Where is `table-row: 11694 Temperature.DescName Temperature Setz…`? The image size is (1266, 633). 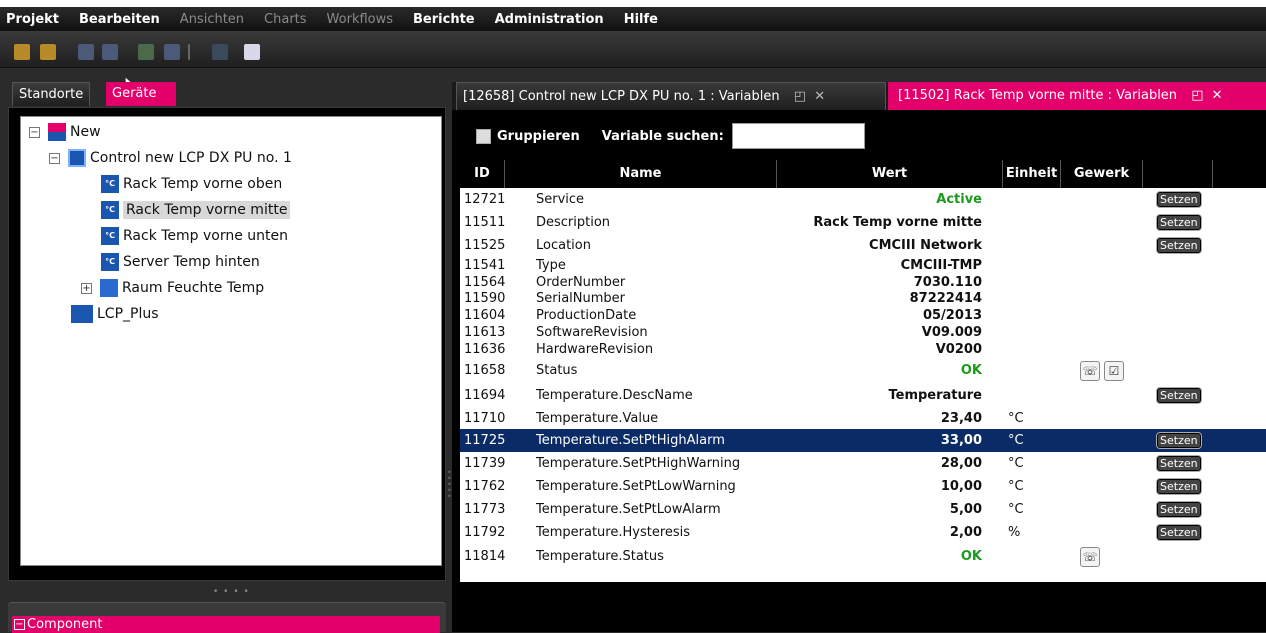 table-row: 11694 Temperature.DescName Temperature Setz… is located at coordinates (863, 395).